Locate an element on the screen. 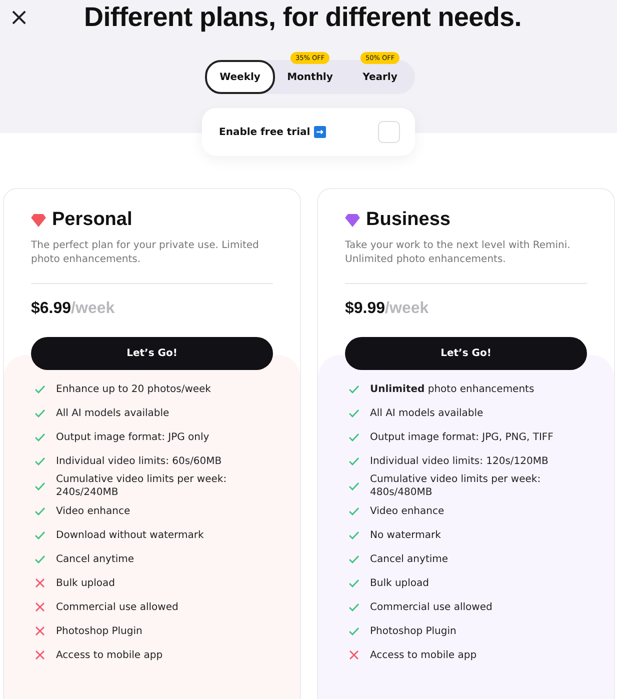 The width and height of the screenshot is (617, 699). feature-text: Unlimited photo enhancements is located at coordinates (452, 389).